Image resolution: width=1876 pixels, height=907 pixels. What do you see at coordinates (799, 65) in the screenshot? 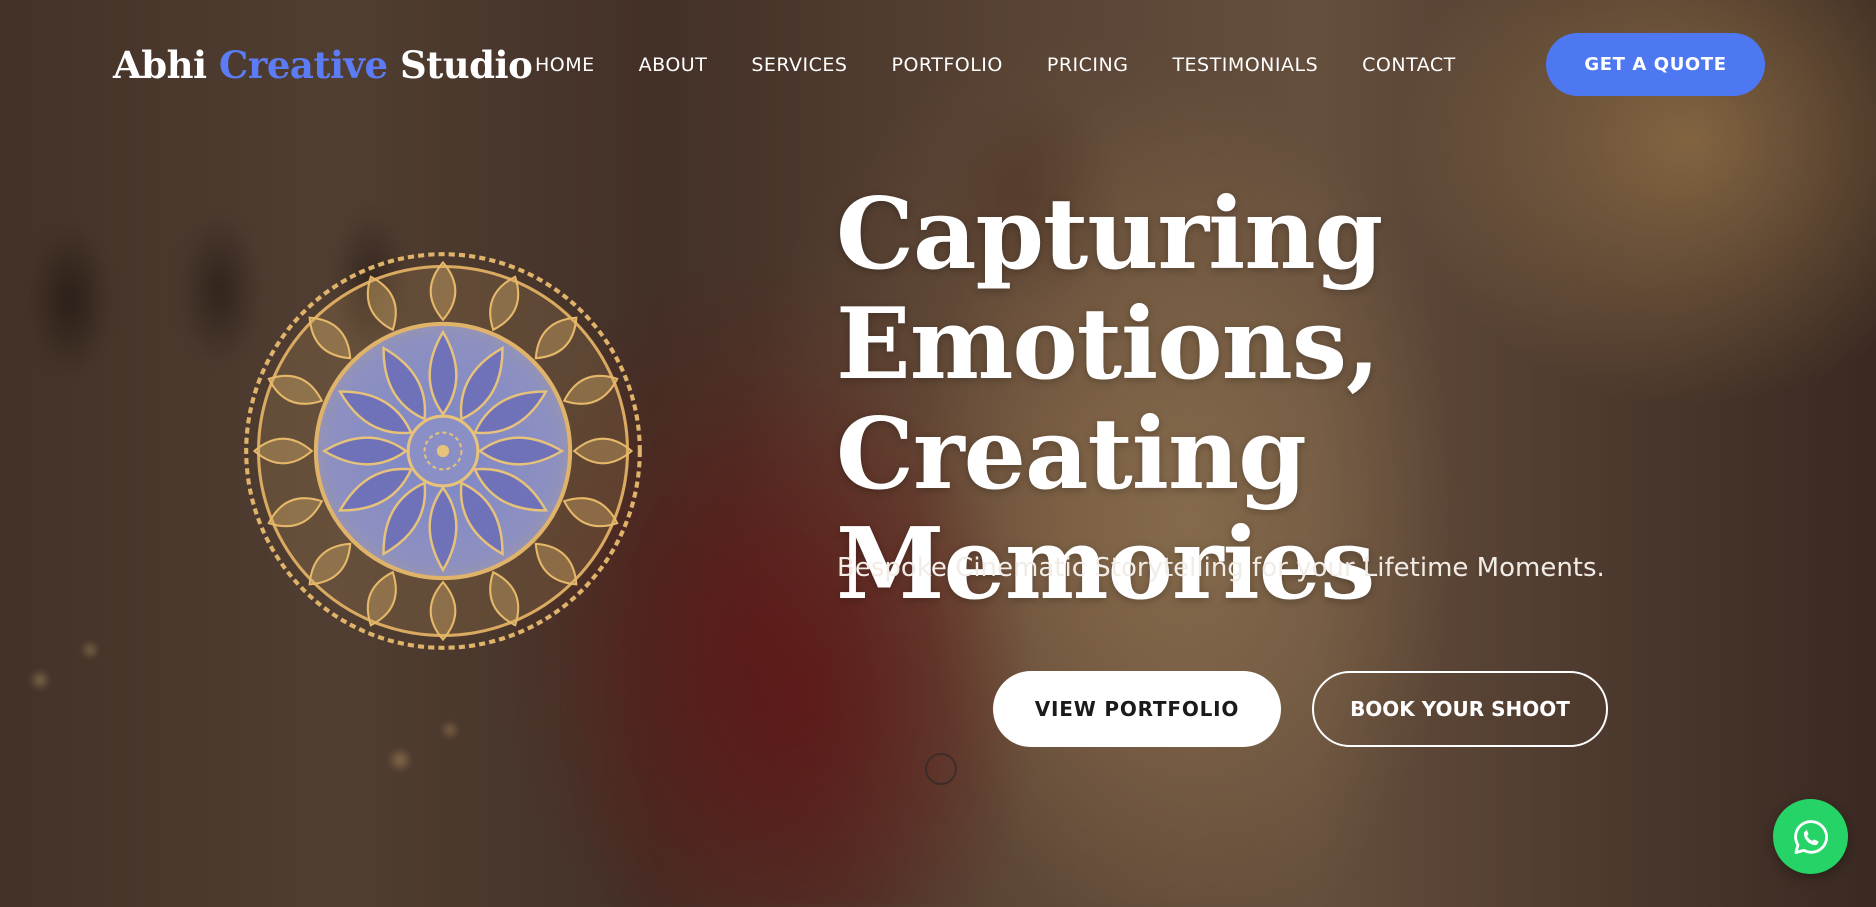
I see `nav-item-services: SERVICES` at bounding box center [799, 65].